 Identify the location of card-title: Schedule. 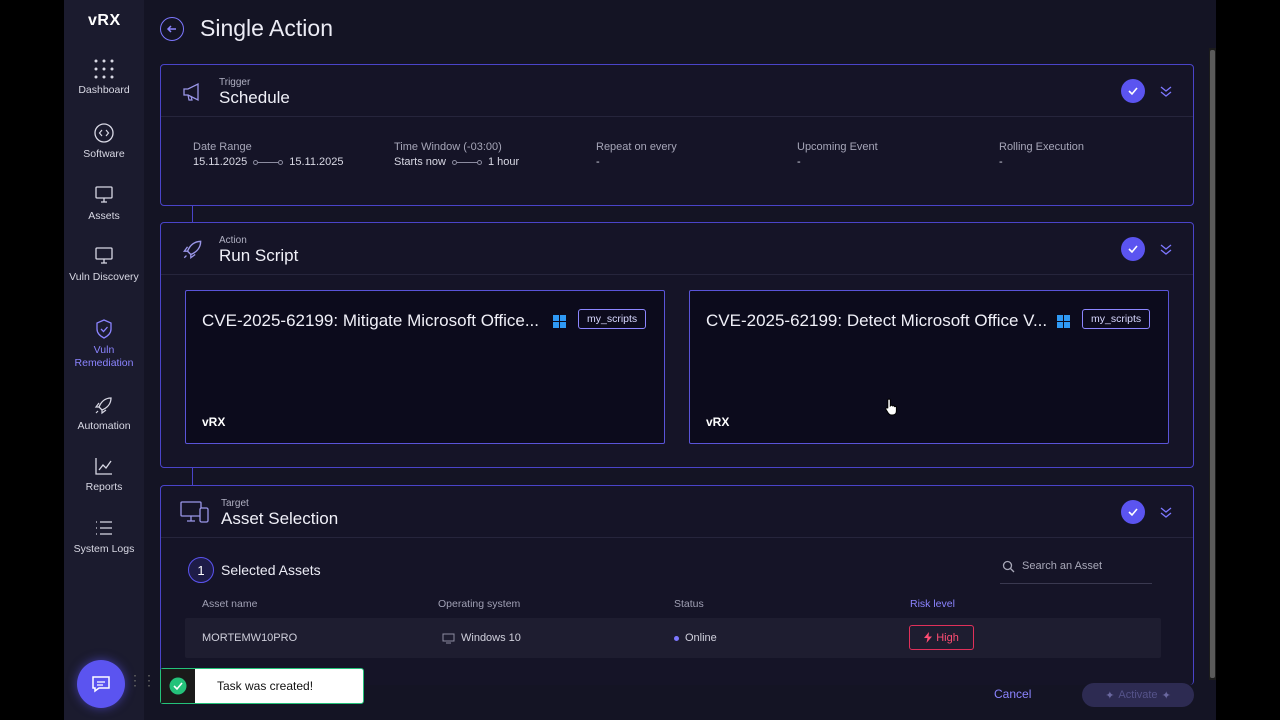
(254, 97).